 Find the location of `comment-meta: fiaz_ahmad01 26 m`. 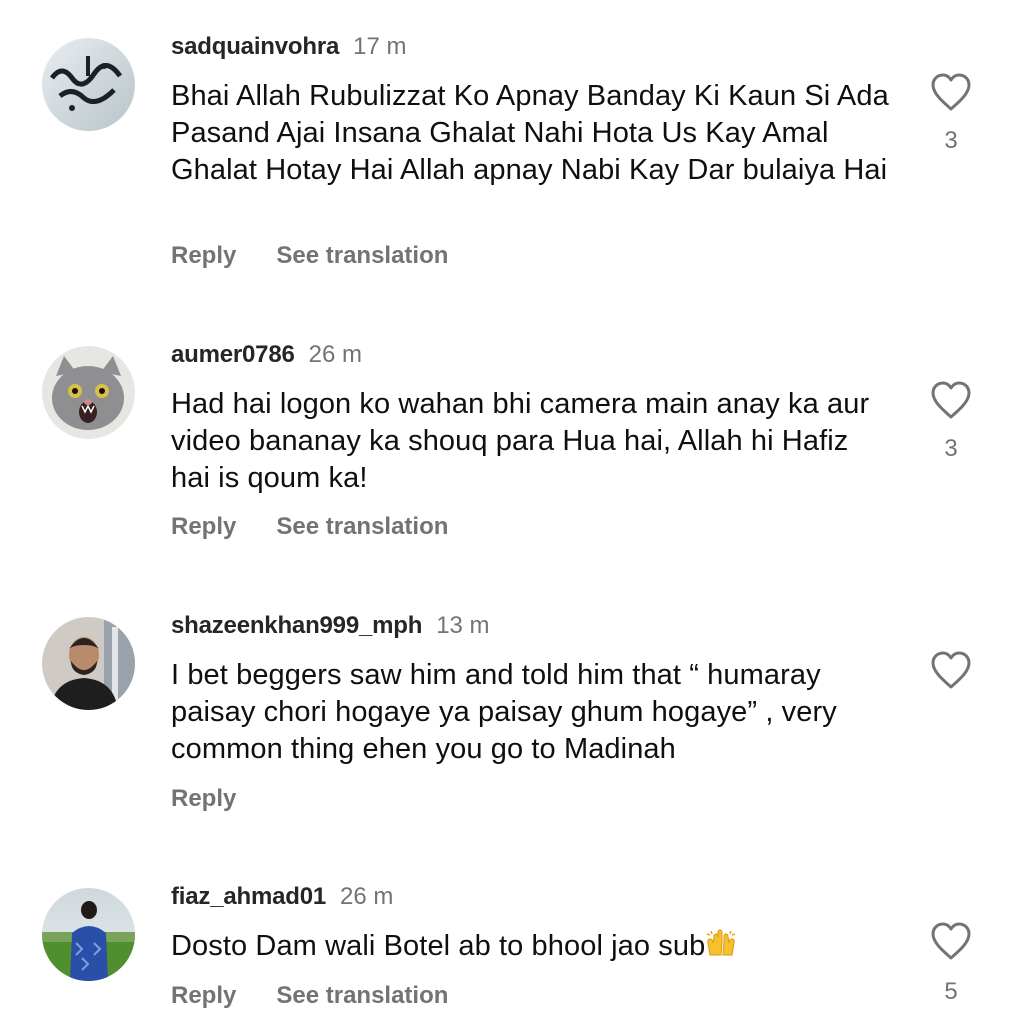

comment-meta: fiaz_ahmad01 26 m is located at coordinates (282, 897).